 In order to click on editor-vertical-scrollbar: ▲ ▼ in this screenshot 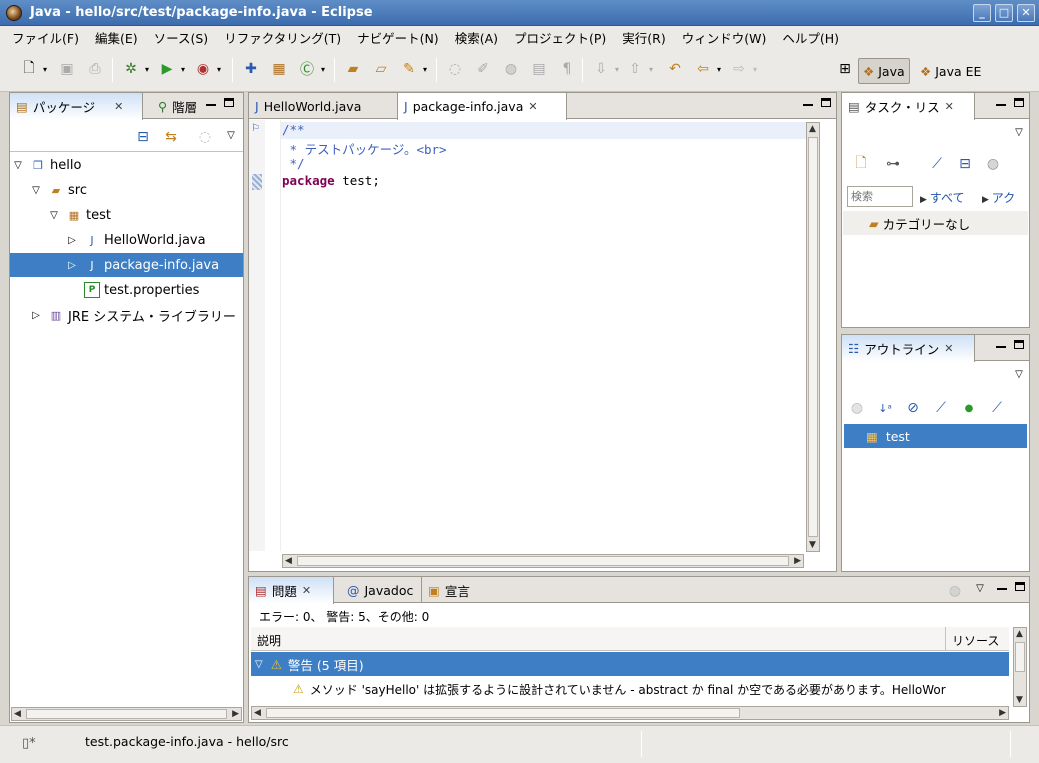, I will do `click(813, 337)`.